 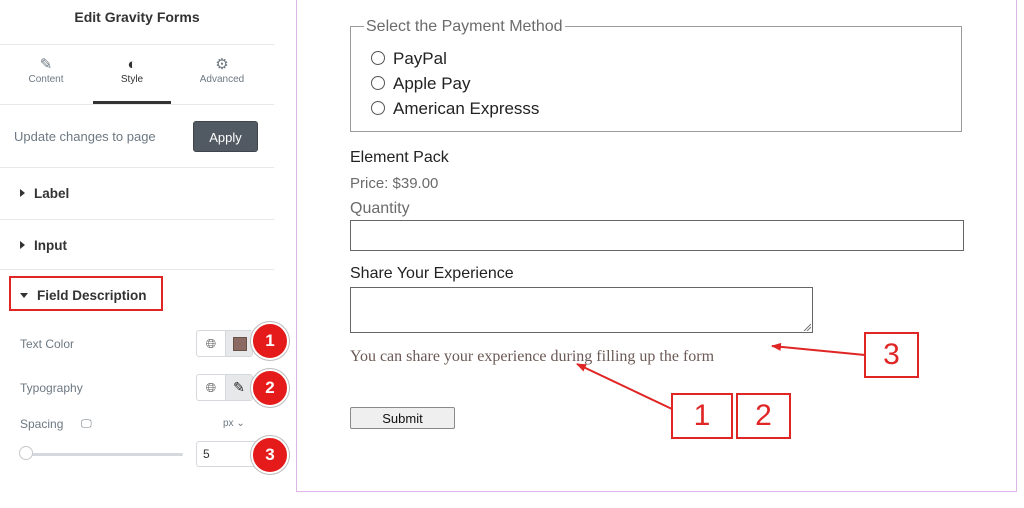 I want to click on tab-label: Style, so click(x=132, y=79).